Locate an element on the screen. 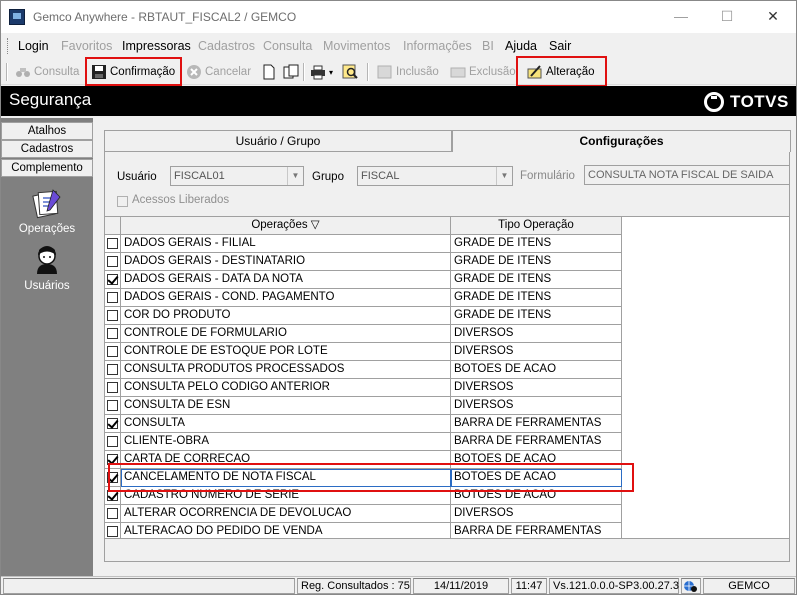  grupo-dropdown-icon: ▼ is located at coordinates (504, 176).